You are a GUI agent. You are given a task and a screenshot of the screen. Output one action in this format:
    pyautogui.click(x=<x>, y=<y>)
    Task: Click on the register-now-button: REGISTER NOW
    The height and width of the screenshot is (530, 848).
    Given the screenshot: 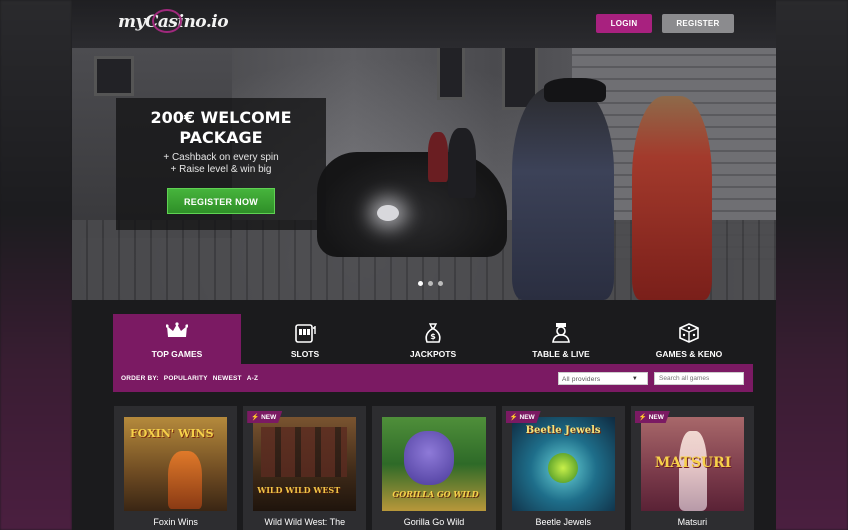 What is the action you would take?
    pyautogui.click(x=221, y=201)
    